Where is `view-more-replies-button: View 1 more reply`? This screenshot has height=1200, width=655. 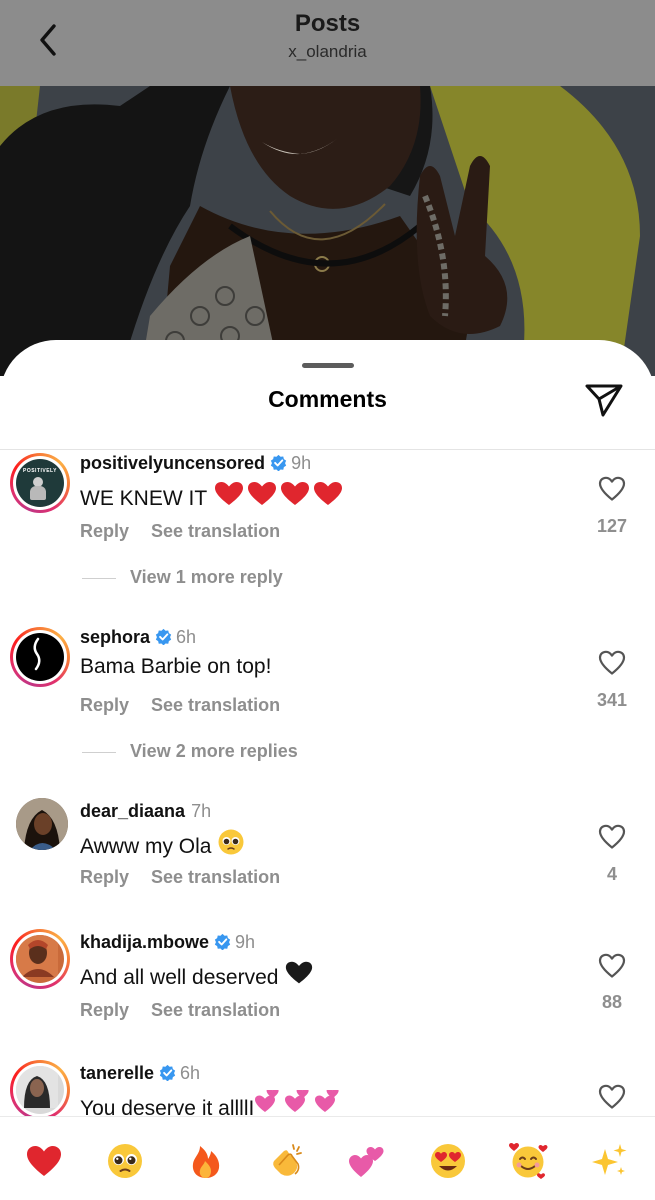 view-more-replies-button: View 1 more reply is located at coordinates (182, 577).